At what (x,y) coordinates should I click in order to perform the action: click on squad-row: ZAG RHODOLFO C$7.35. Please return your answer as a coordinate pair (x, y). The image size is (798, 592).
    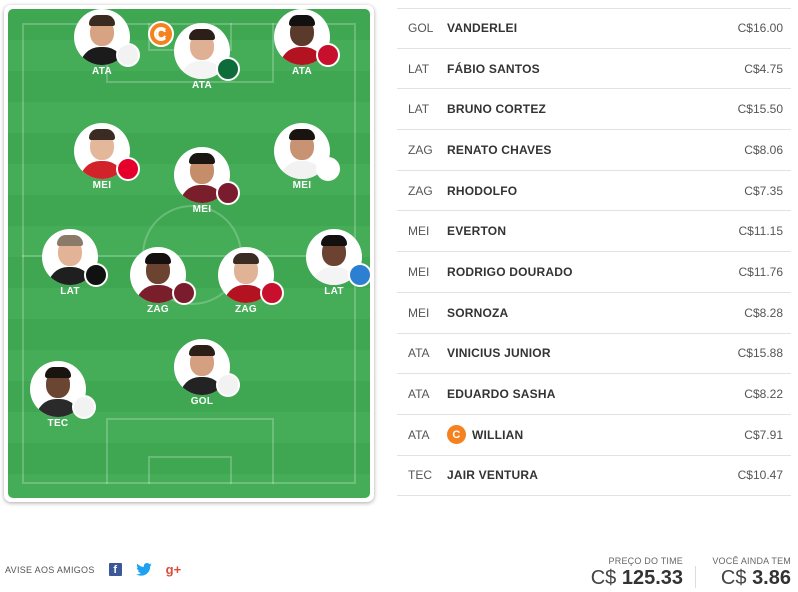
    Looking at the image, I should click on (594, 191).